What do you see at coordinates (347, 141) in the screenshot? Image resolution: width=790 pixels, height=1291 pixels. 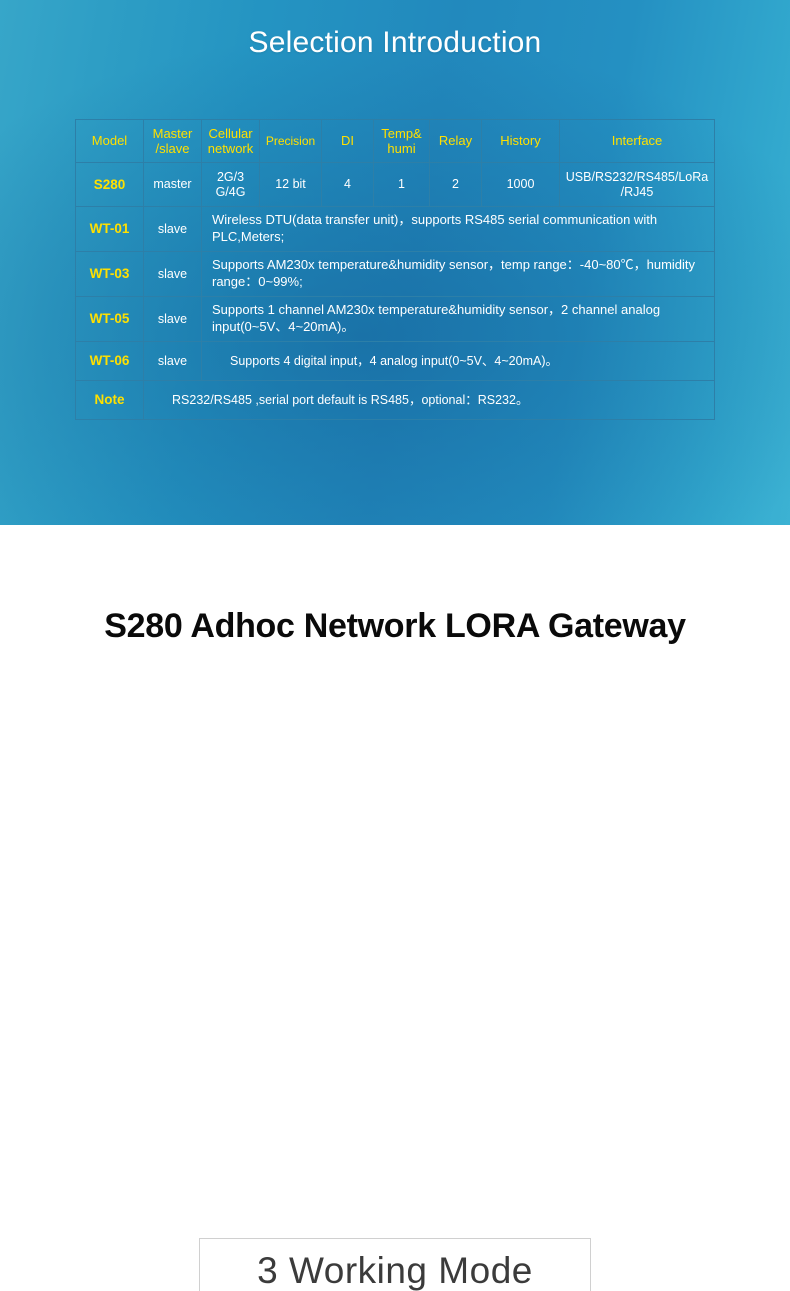 I see `th-di: DI` at bounding box center [347, 141].